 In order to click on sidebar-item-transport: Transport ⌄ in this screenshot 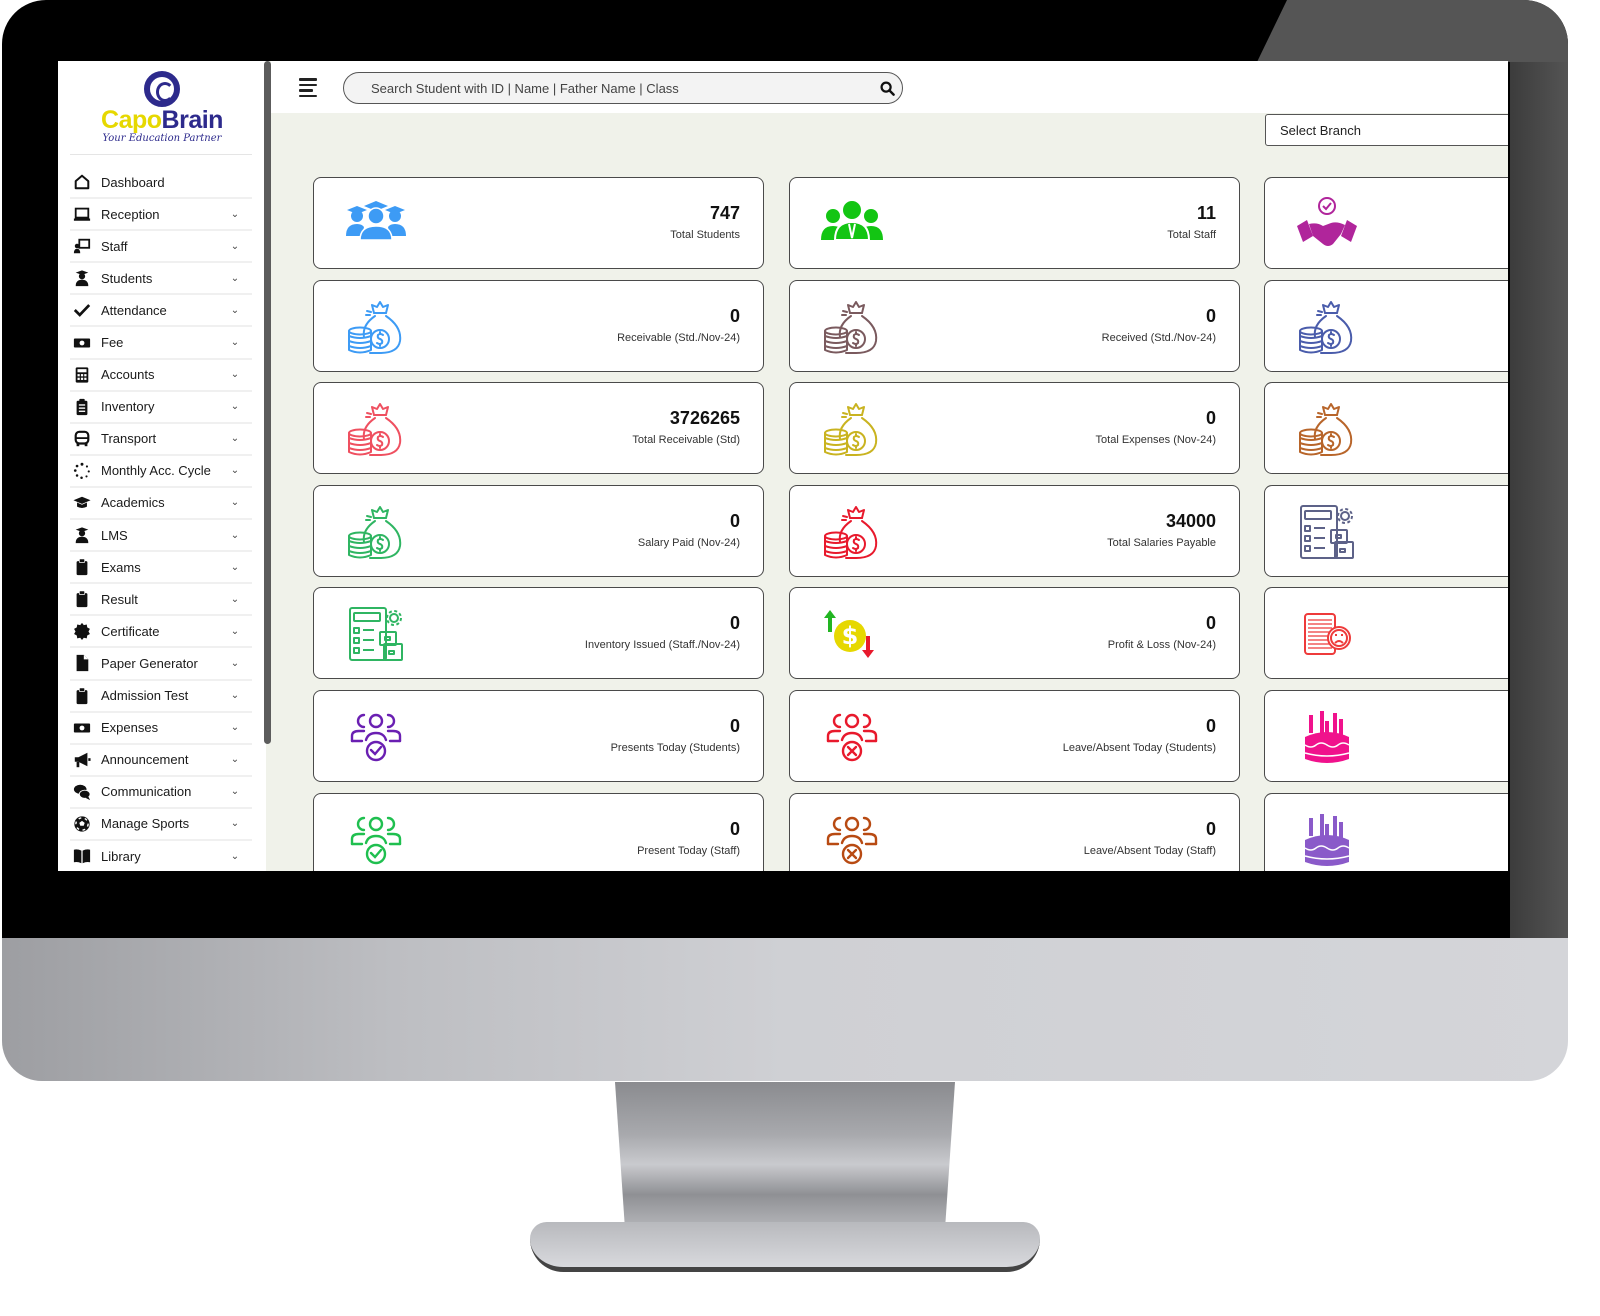, I will do `click(161, 440)`.